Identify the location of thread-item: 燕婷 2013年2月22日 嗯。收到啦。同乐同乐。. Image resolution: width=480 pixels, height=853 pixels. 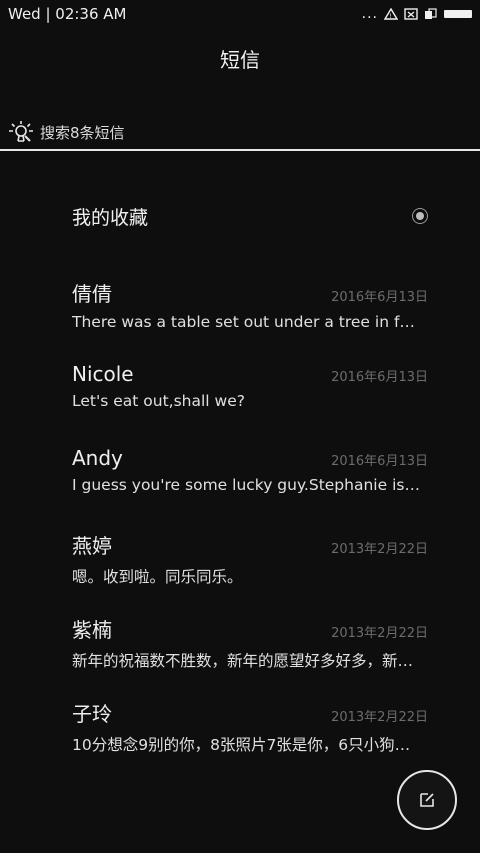
(250, 565).